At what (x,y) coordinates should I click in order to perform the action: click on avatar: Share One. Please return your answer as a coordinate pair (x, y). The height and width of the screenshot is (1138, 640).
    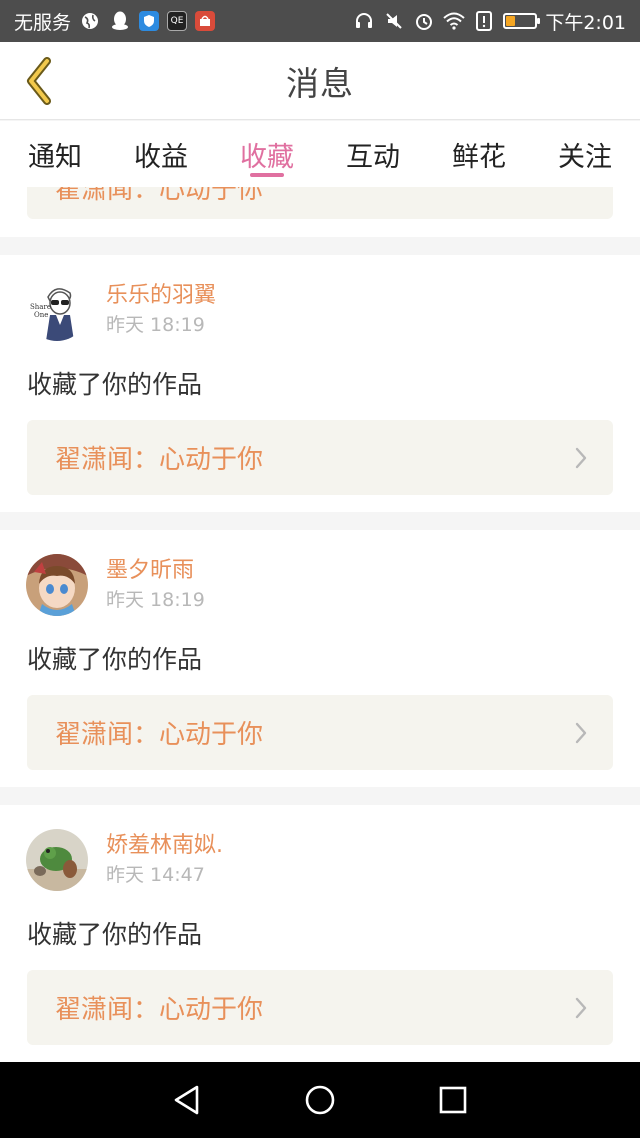
    Looking at the image, I should click on (57, 310).